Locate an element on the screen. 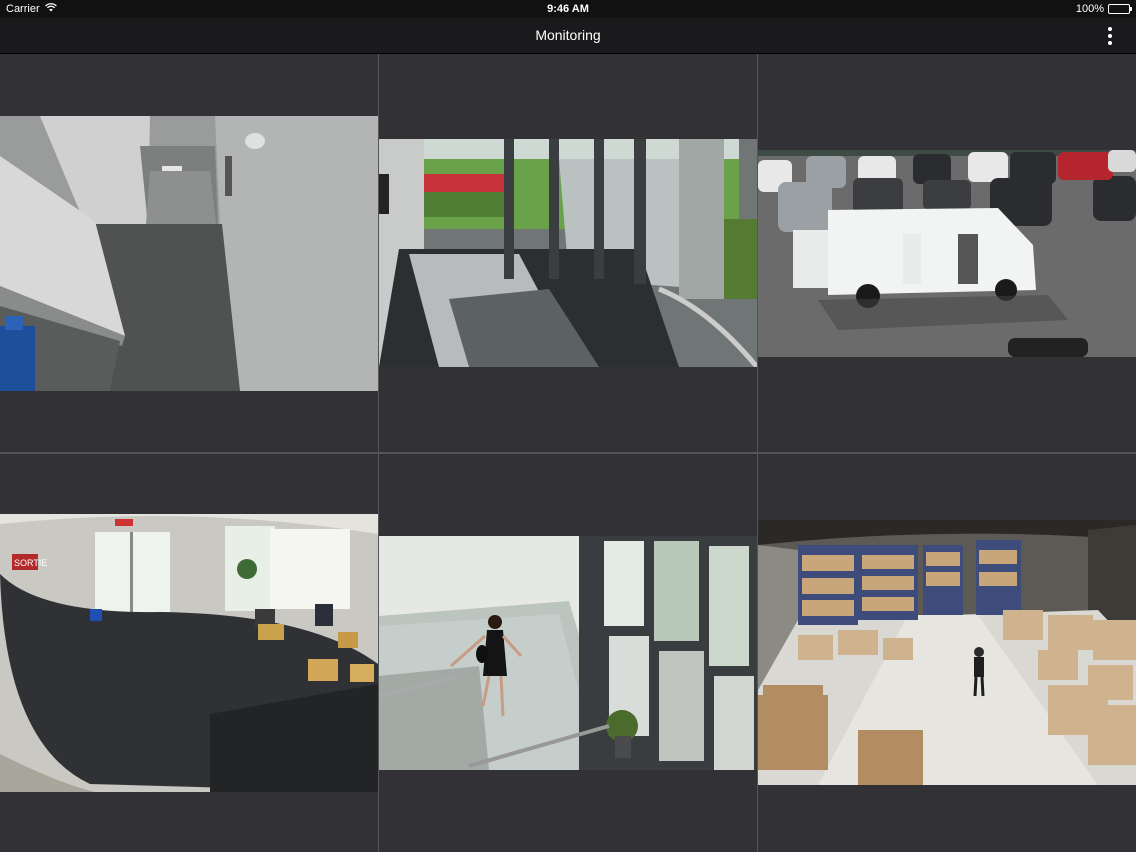 This screenshot has height=852, width=1136. camera-feed-parking is located at coordinates (947, 253).